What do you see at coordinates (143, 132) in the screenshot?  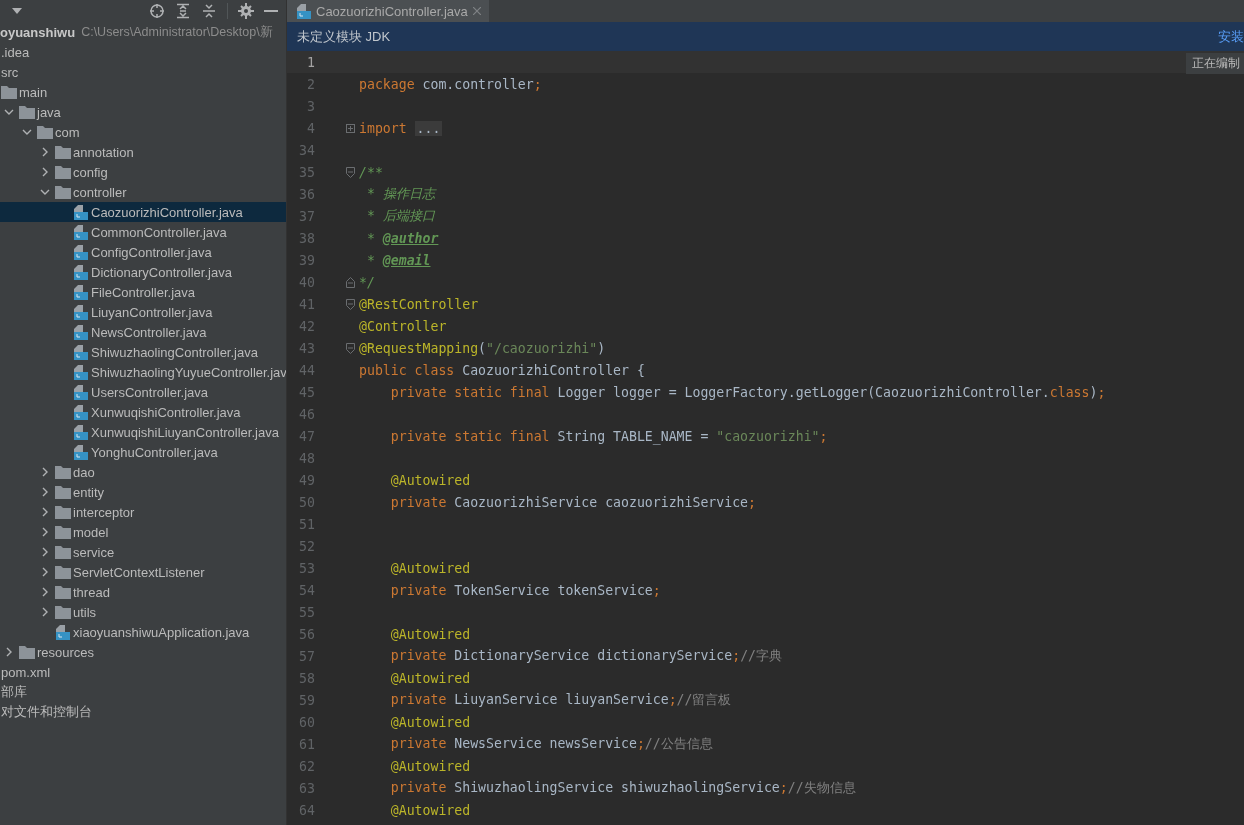 I see `tree-item: com` at bounding box center [143, 132].